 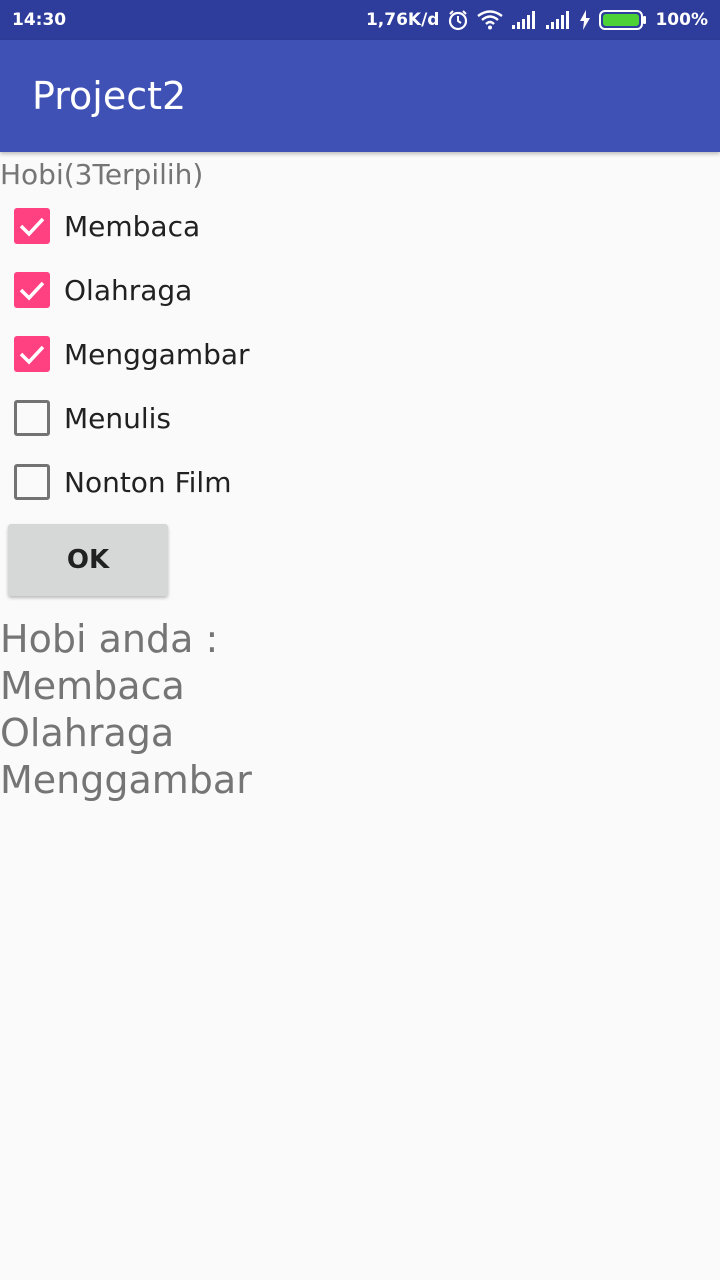 What do you see at coordinates (118, 418) in the screenshot?
I see `checkbox-label: Menulis` at bounding box center [118, 418].